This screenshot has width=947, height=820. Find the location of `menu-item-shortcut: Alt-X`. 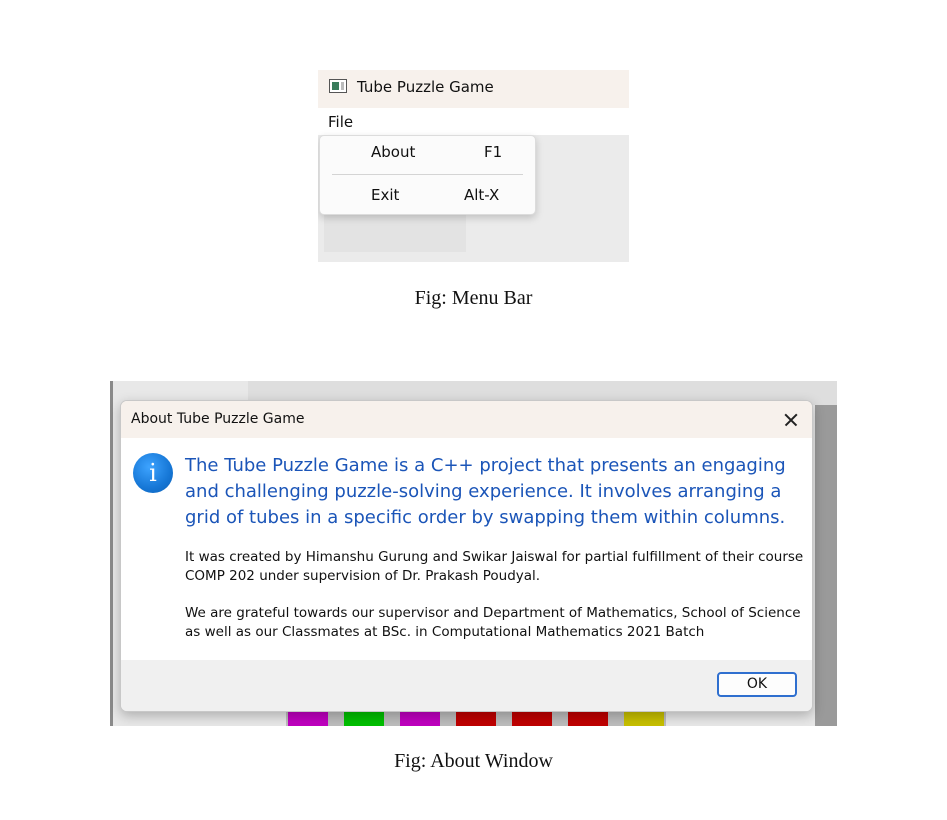

menu-item-shortcut: Alt-X is located at coordinates (482, 195).